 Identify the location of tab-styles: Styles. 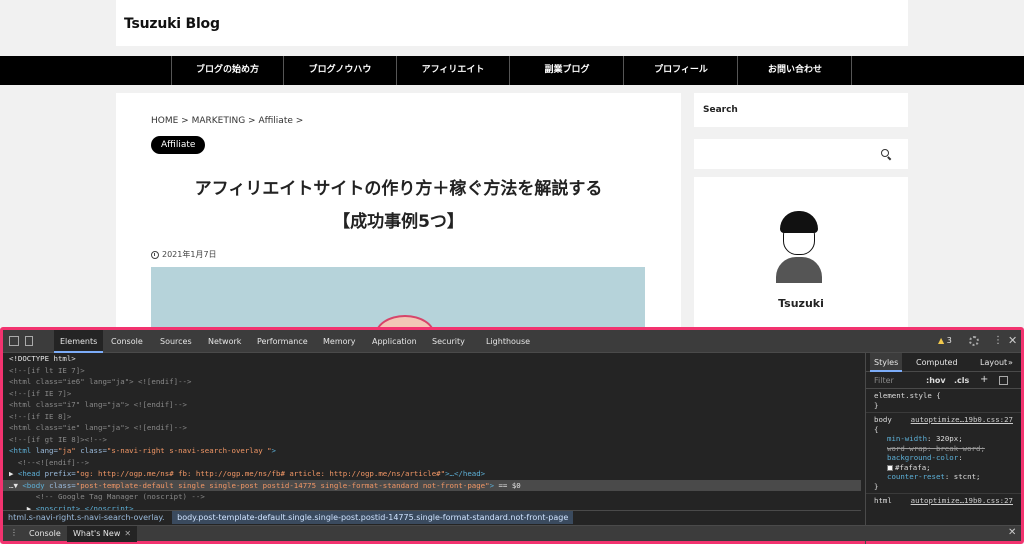
(886, 362).